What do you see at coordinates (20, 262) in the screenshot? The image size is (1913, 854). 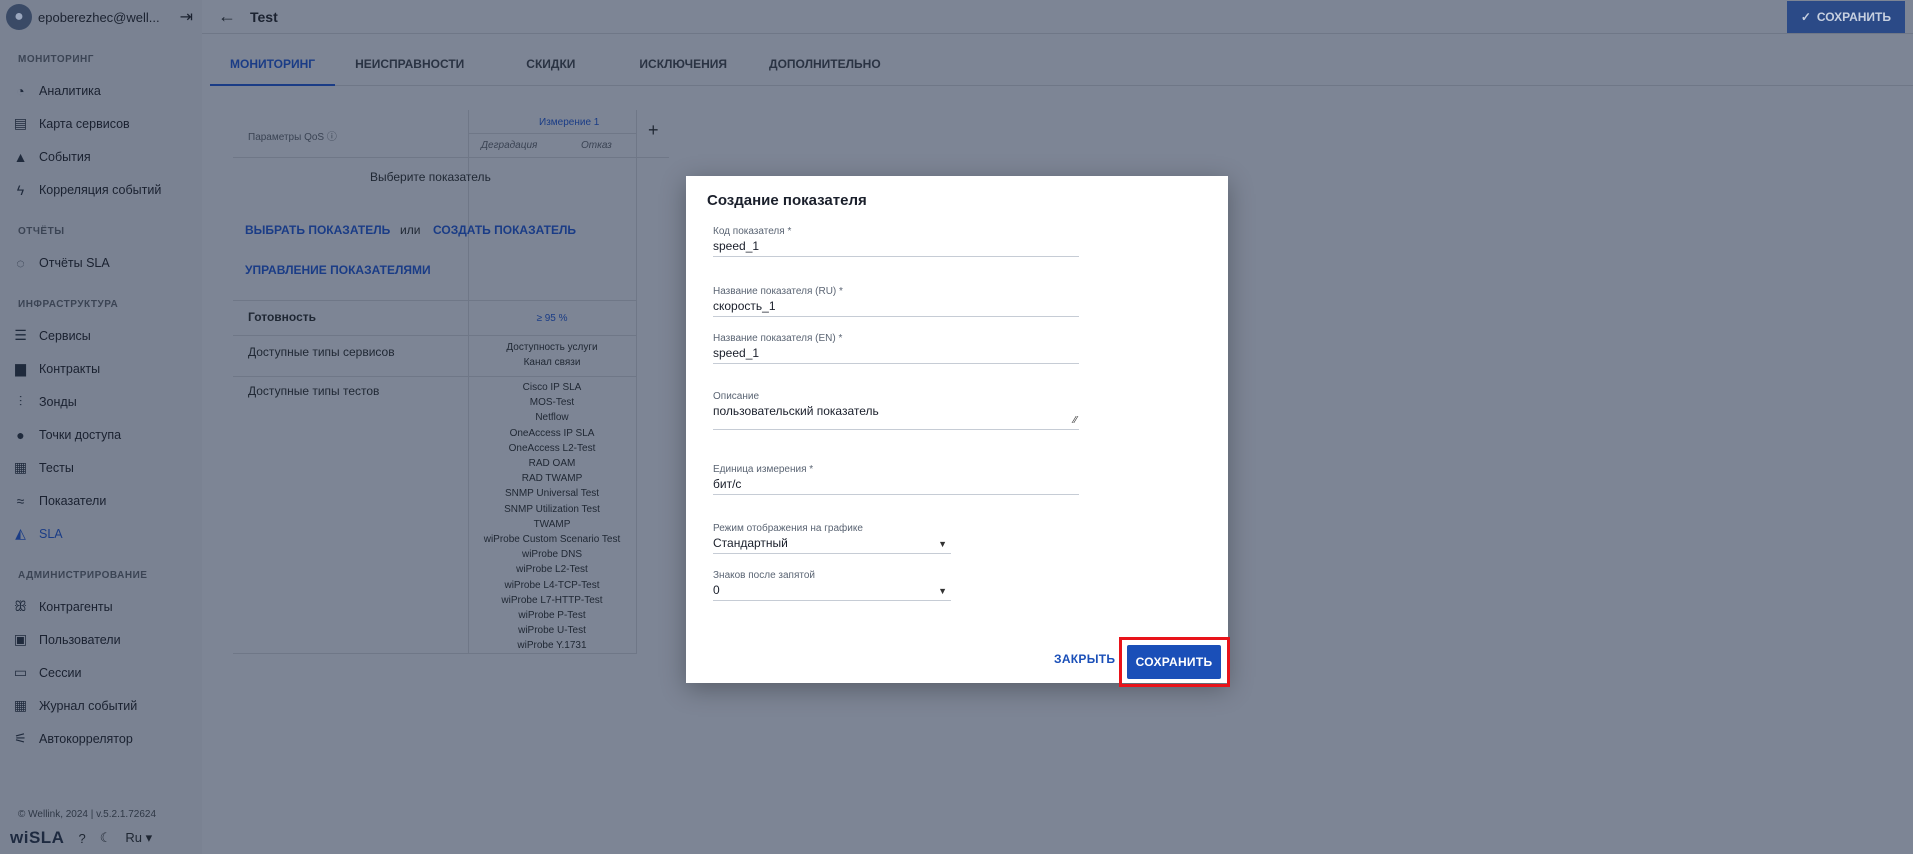 I see `report-icon: ◌` at bounding box center [20, 262].